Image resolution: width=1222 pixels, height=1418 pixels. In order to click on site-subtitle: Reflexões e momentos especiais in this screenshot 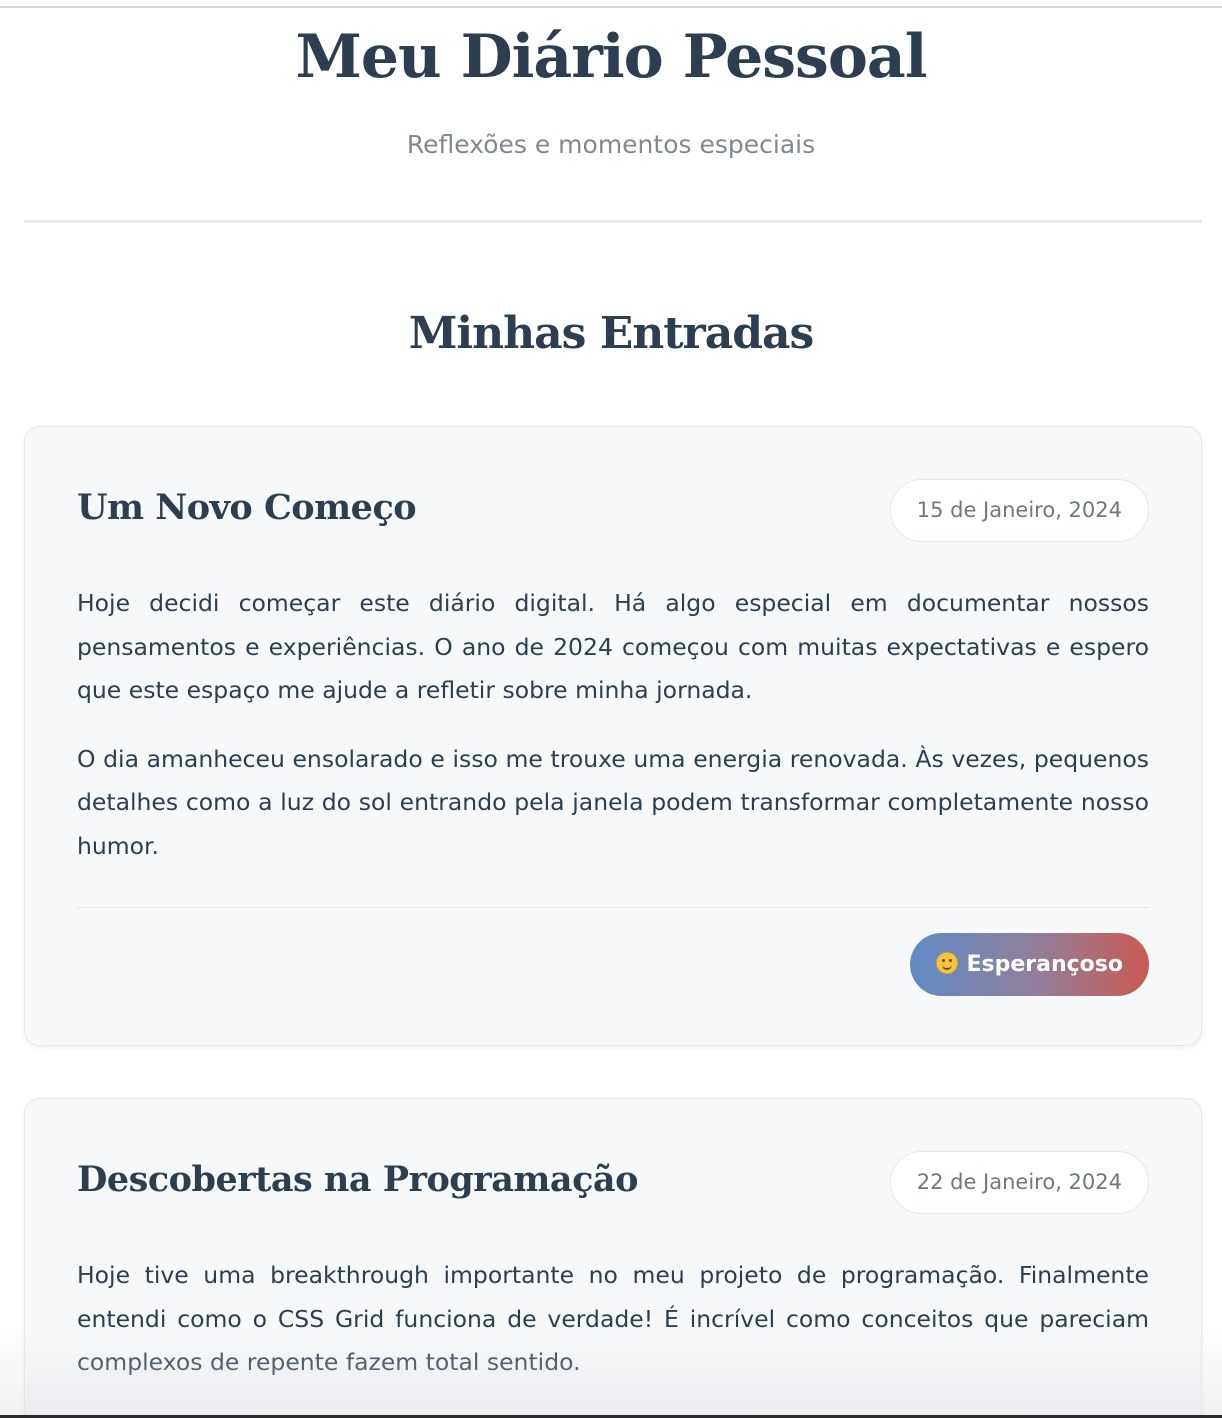, I will do `click(611, 144)`.